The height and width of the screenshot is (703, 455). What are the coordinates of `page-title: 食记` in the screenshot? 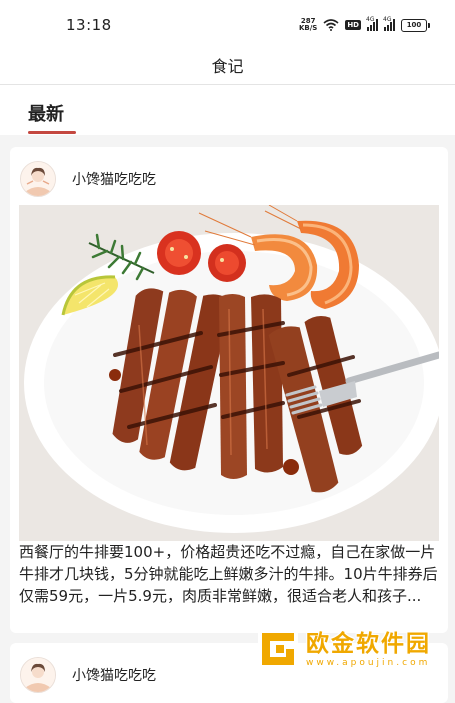 It's located at (227, 66).